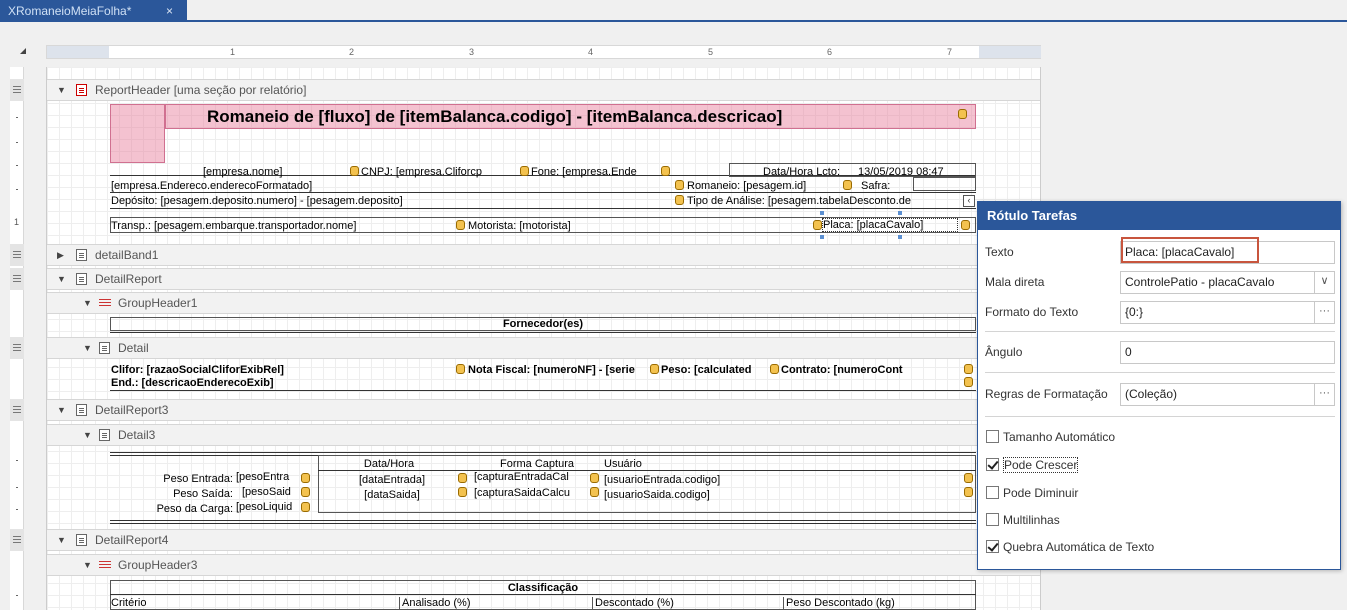  I want to click on motorista-field: Motorista: [motorista], so click(643, 226).